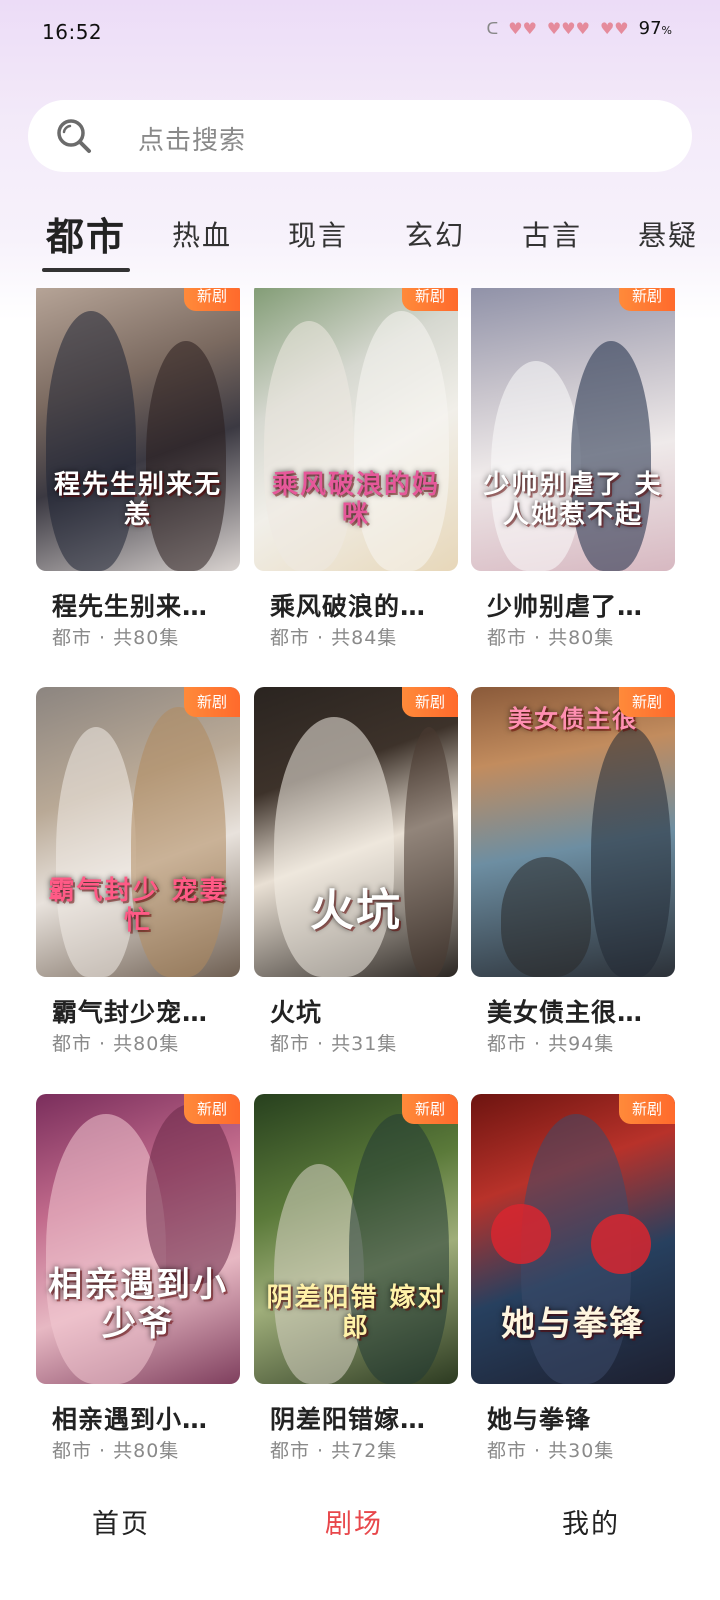  What do you see at coordinates (551, 1451) in the screenshot?
I see `drama-meta: 都市 · 共30集` at bounding box center [551, 1451].